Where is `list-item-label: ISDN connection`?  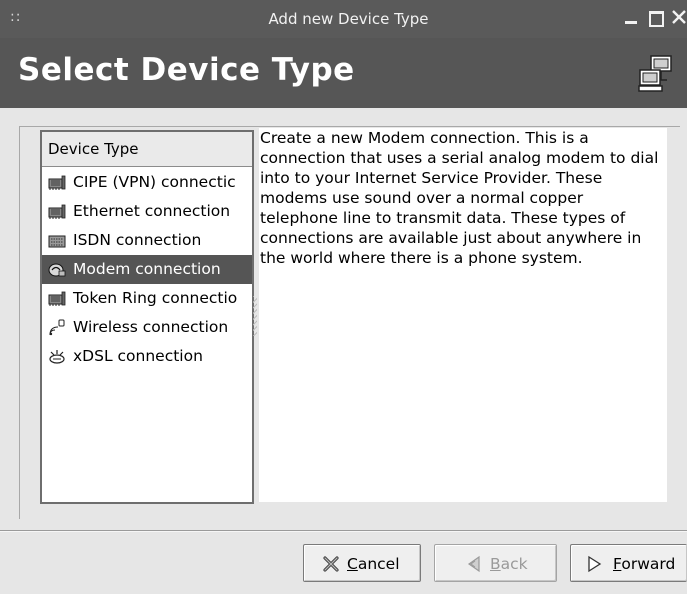 list-item-label: ISDN connection is located at coordinates (137, 240).